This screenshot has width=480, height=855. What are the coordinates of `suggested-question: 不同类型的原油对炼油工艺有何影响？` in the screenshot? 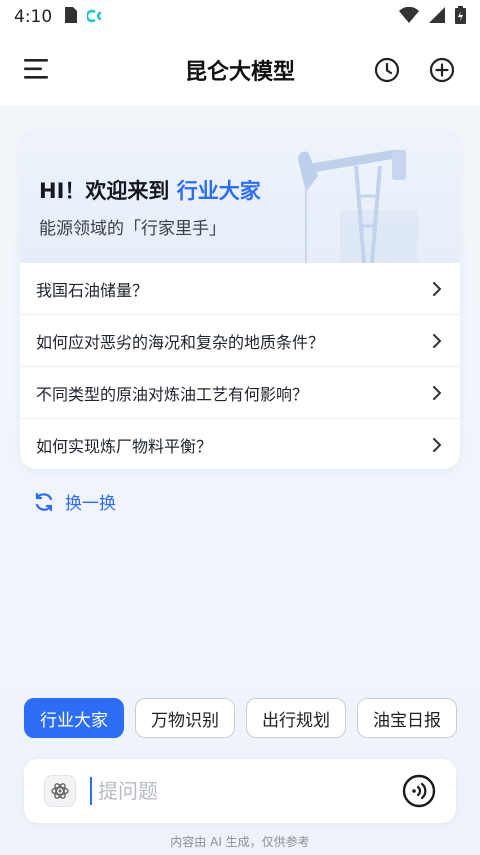 It's located at (240, 393).